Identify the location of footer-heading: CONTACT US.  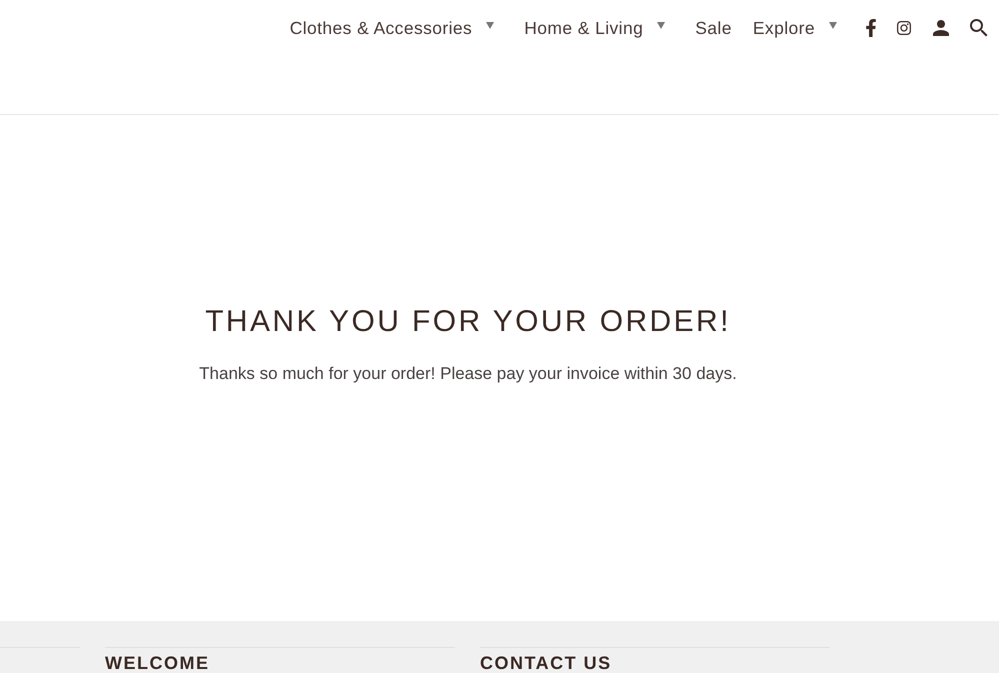
(546, 663).